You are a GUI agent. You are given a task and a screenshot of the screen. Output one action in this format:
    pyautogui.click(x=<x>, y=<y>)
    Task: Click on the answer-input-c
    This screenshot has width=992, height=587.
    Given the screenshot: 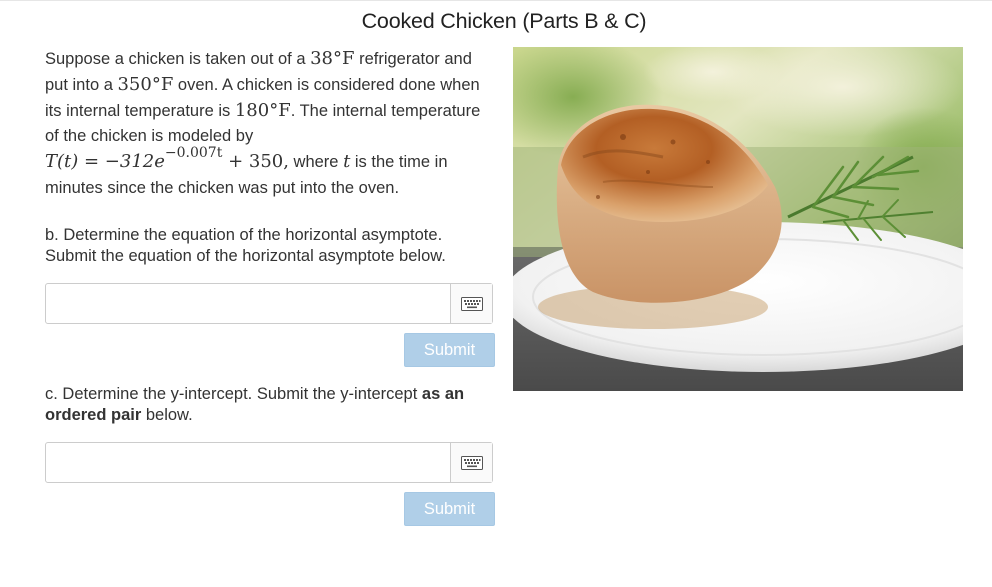 What is the action you would take?
    pyautogui.click(x=269, y=462)
    